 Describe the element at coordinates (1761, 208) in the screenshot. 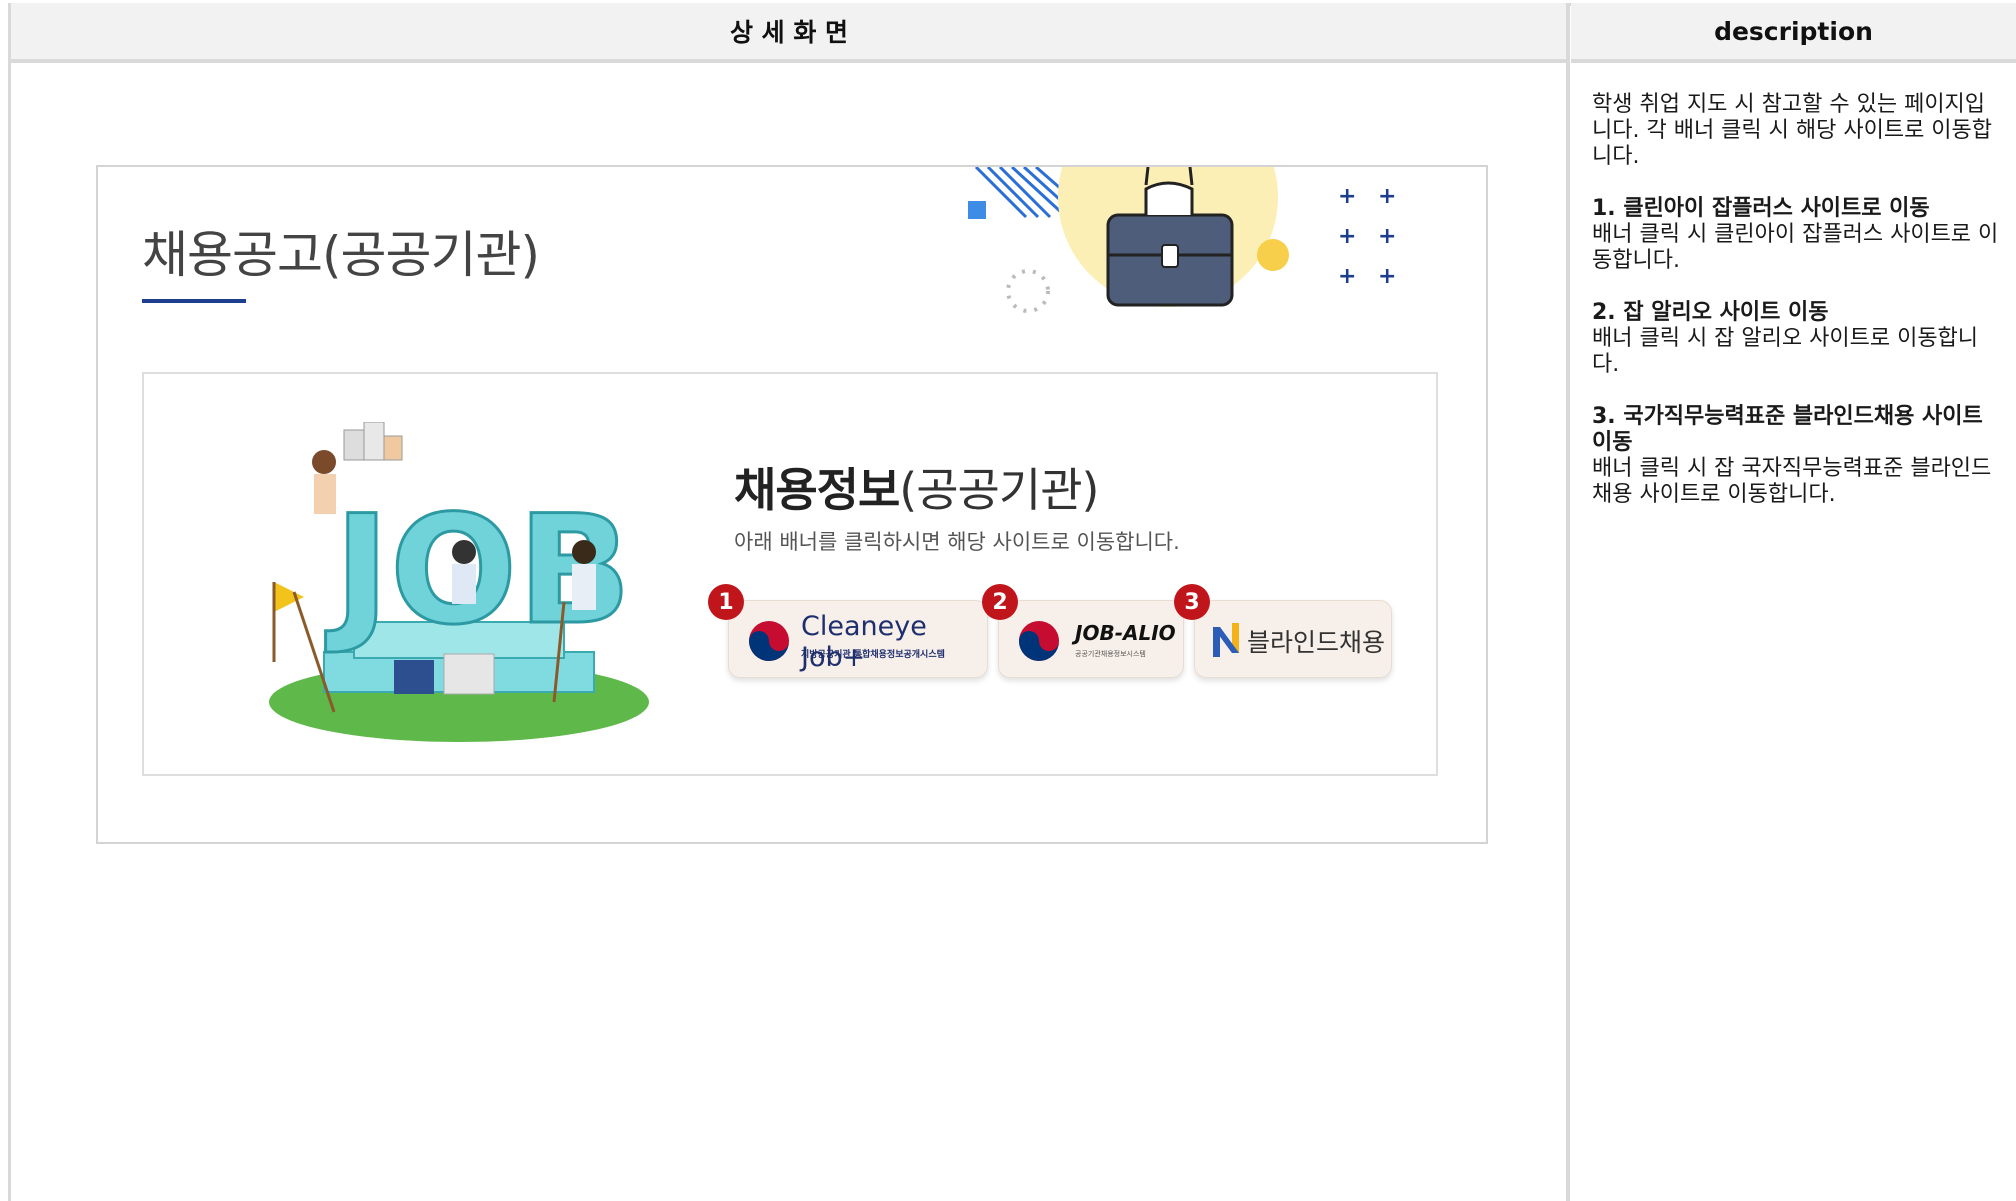

I see `description-item-1-title: 1. 클린아이 잡플러스 사이트로 이동` at that location.